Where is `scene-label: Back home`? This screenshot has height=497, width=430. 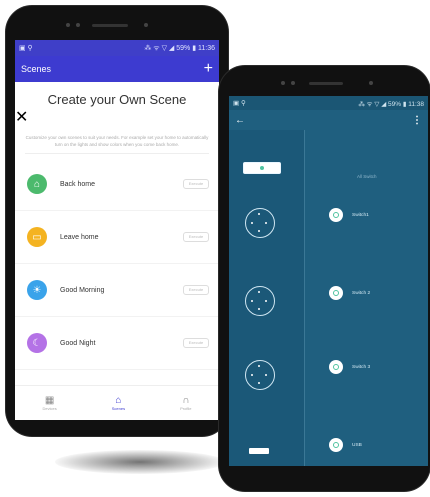 scene-label: Back home is located at coordinates (78, 184).